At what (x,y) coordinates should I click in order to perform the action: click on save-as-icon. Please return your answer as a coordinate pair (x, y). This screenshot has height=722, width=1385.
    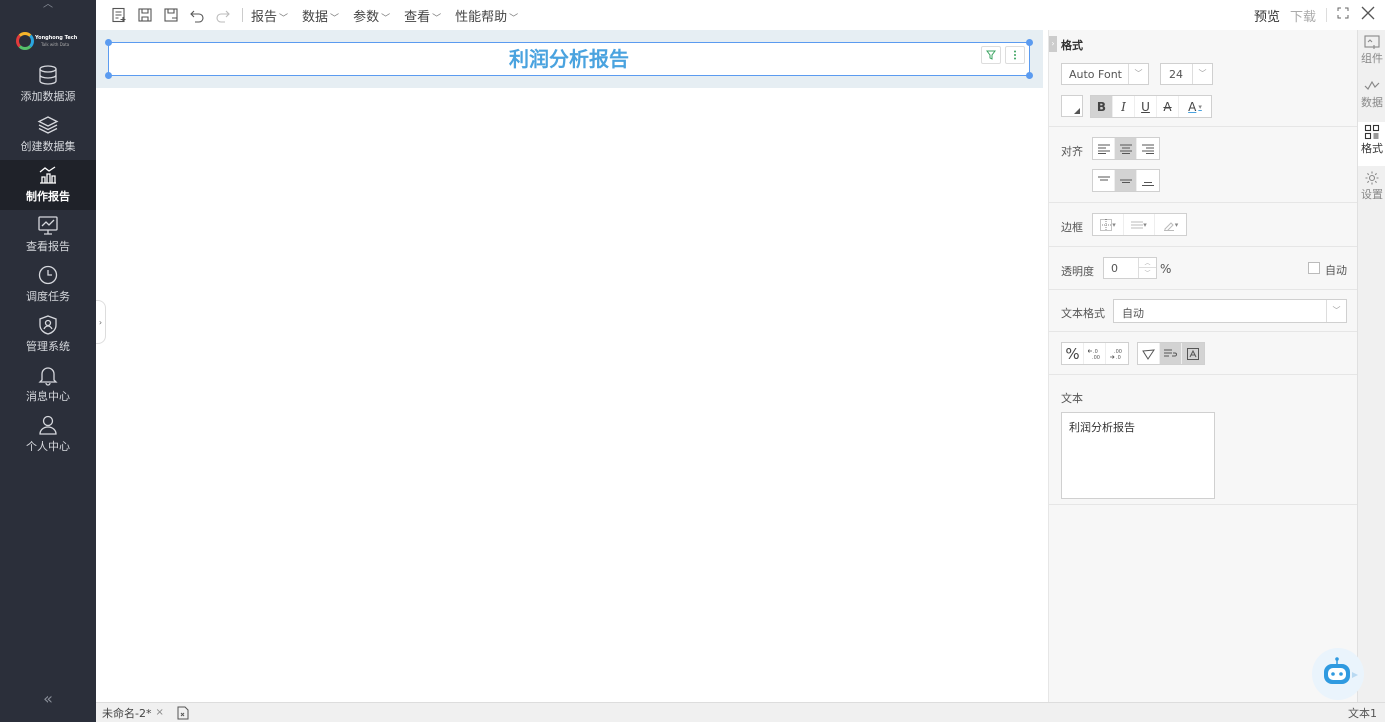
    Looking at the image, I should click on (171, 15).